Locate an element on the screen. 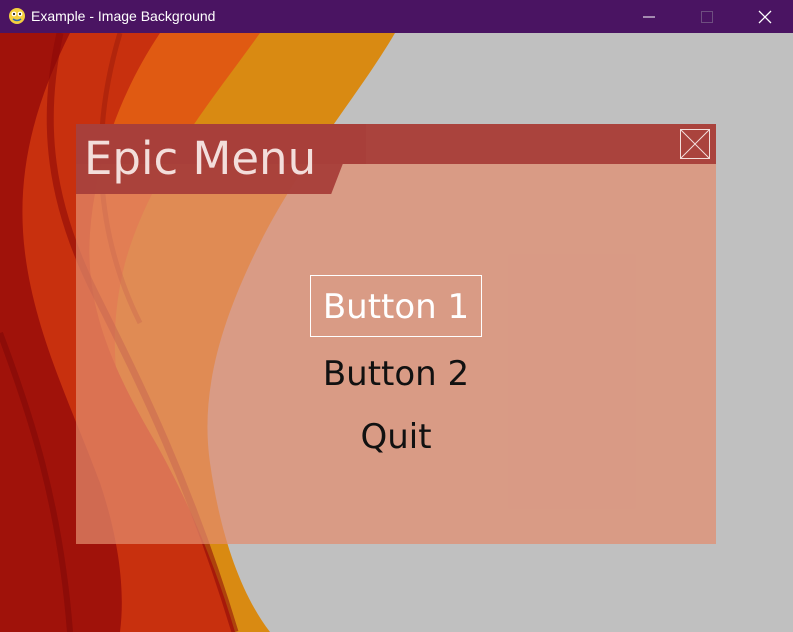 The height and width of the screenshot is (632, 793). close-x-icon is located at coordinates (695, 144).